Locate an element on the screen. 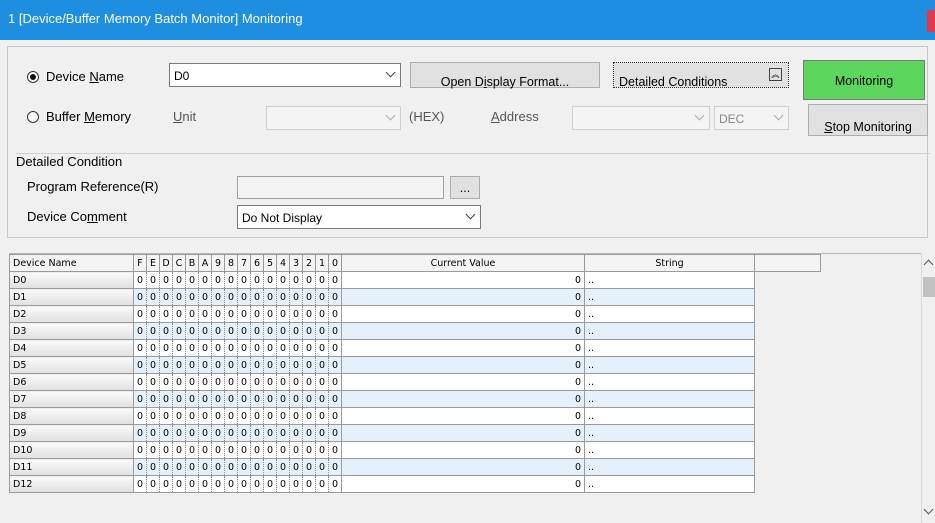  col-bit: B is located at coordinates (192, 263).